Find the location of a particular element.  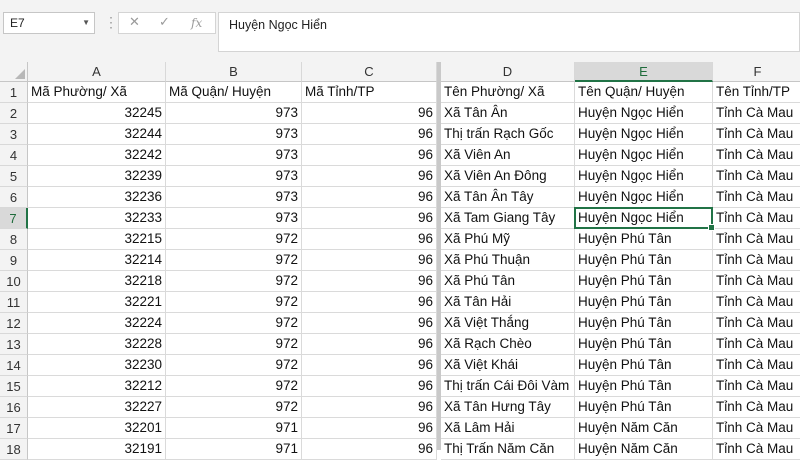

cell-a4: 32242 is located at coordinates (97, 155).